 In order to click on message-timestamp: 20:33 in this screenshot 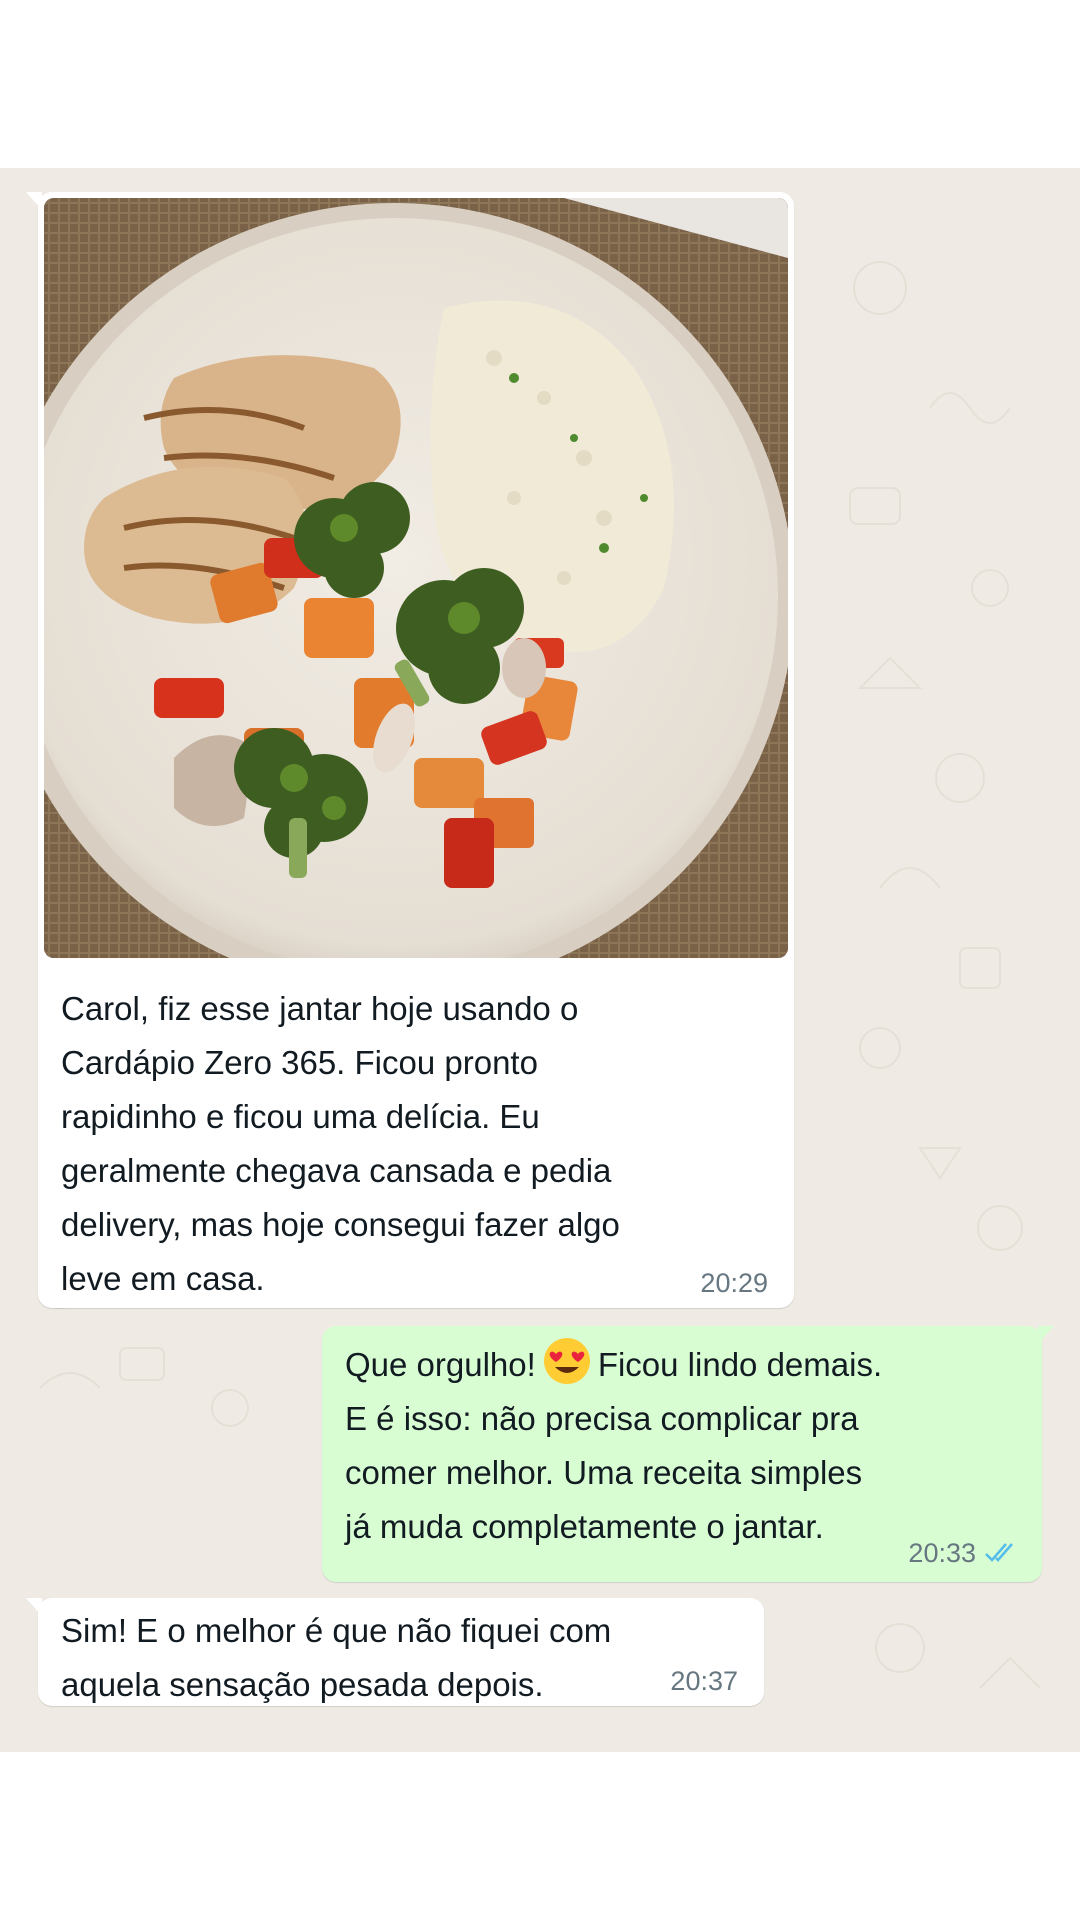, I will do `click(942, 1553)`.